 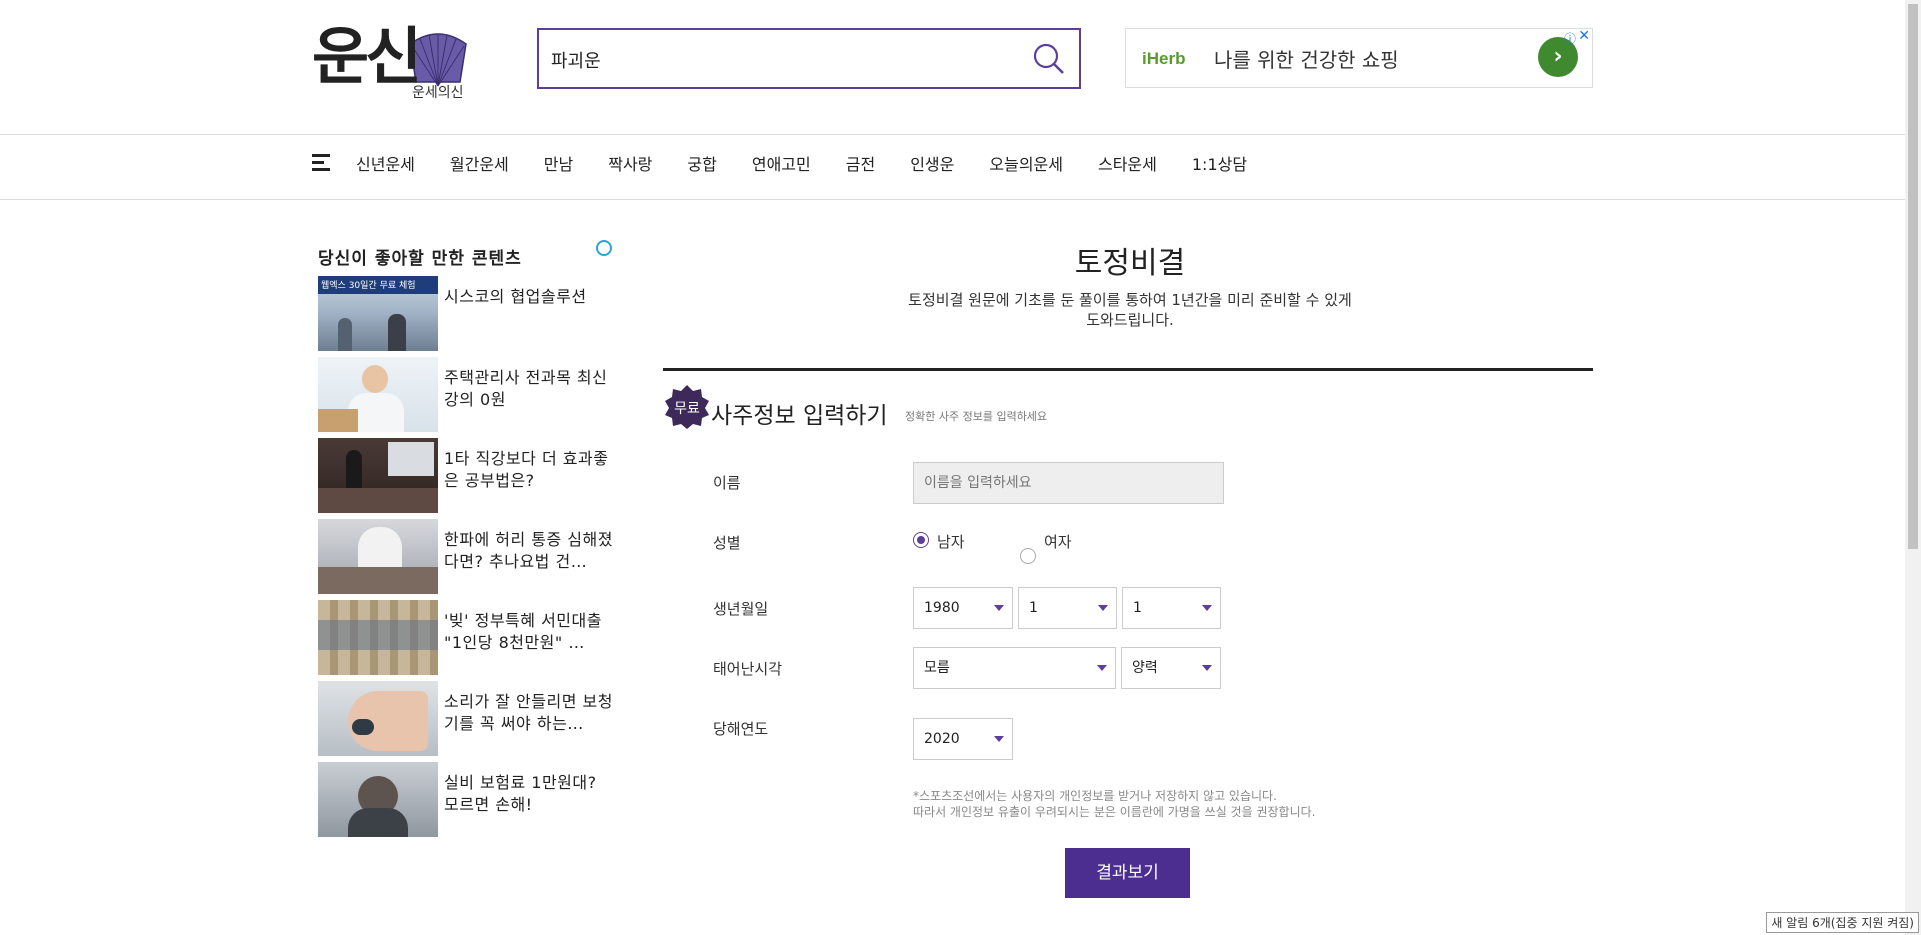 I want to click on birth-month-value: 1, so click(x=1033, y=608).